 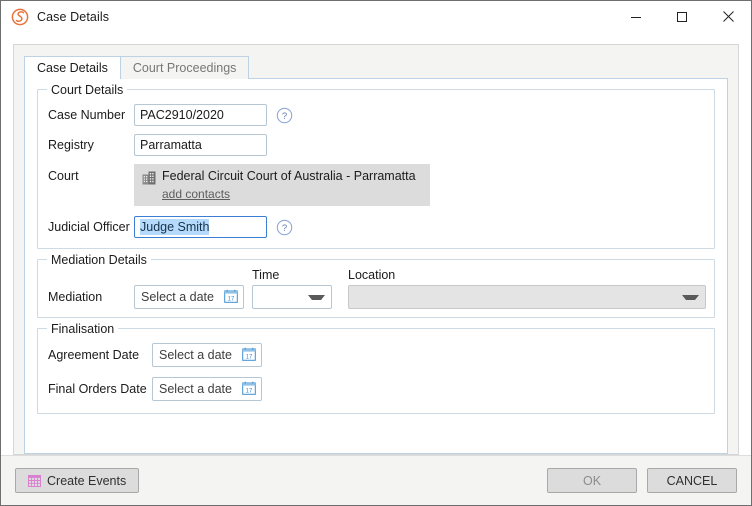 What do you see at coordinates (376, 355) in the screenshot?
I see `row-agreement-date: Agreement Date Select a date 17` at bounding box center [376, 355].